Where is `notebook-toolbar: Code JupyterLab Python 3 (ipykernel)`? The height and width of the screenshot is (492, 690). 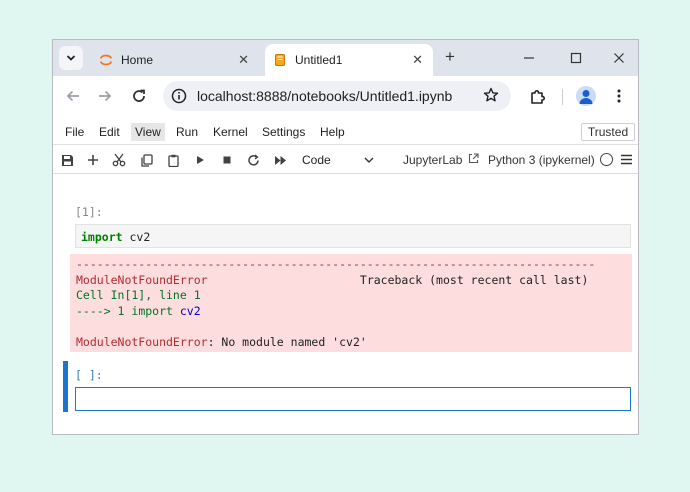
notebook-toolbar: Code JupyterLab Python 3 (ipykernel) is located at coordinates (345, 160).